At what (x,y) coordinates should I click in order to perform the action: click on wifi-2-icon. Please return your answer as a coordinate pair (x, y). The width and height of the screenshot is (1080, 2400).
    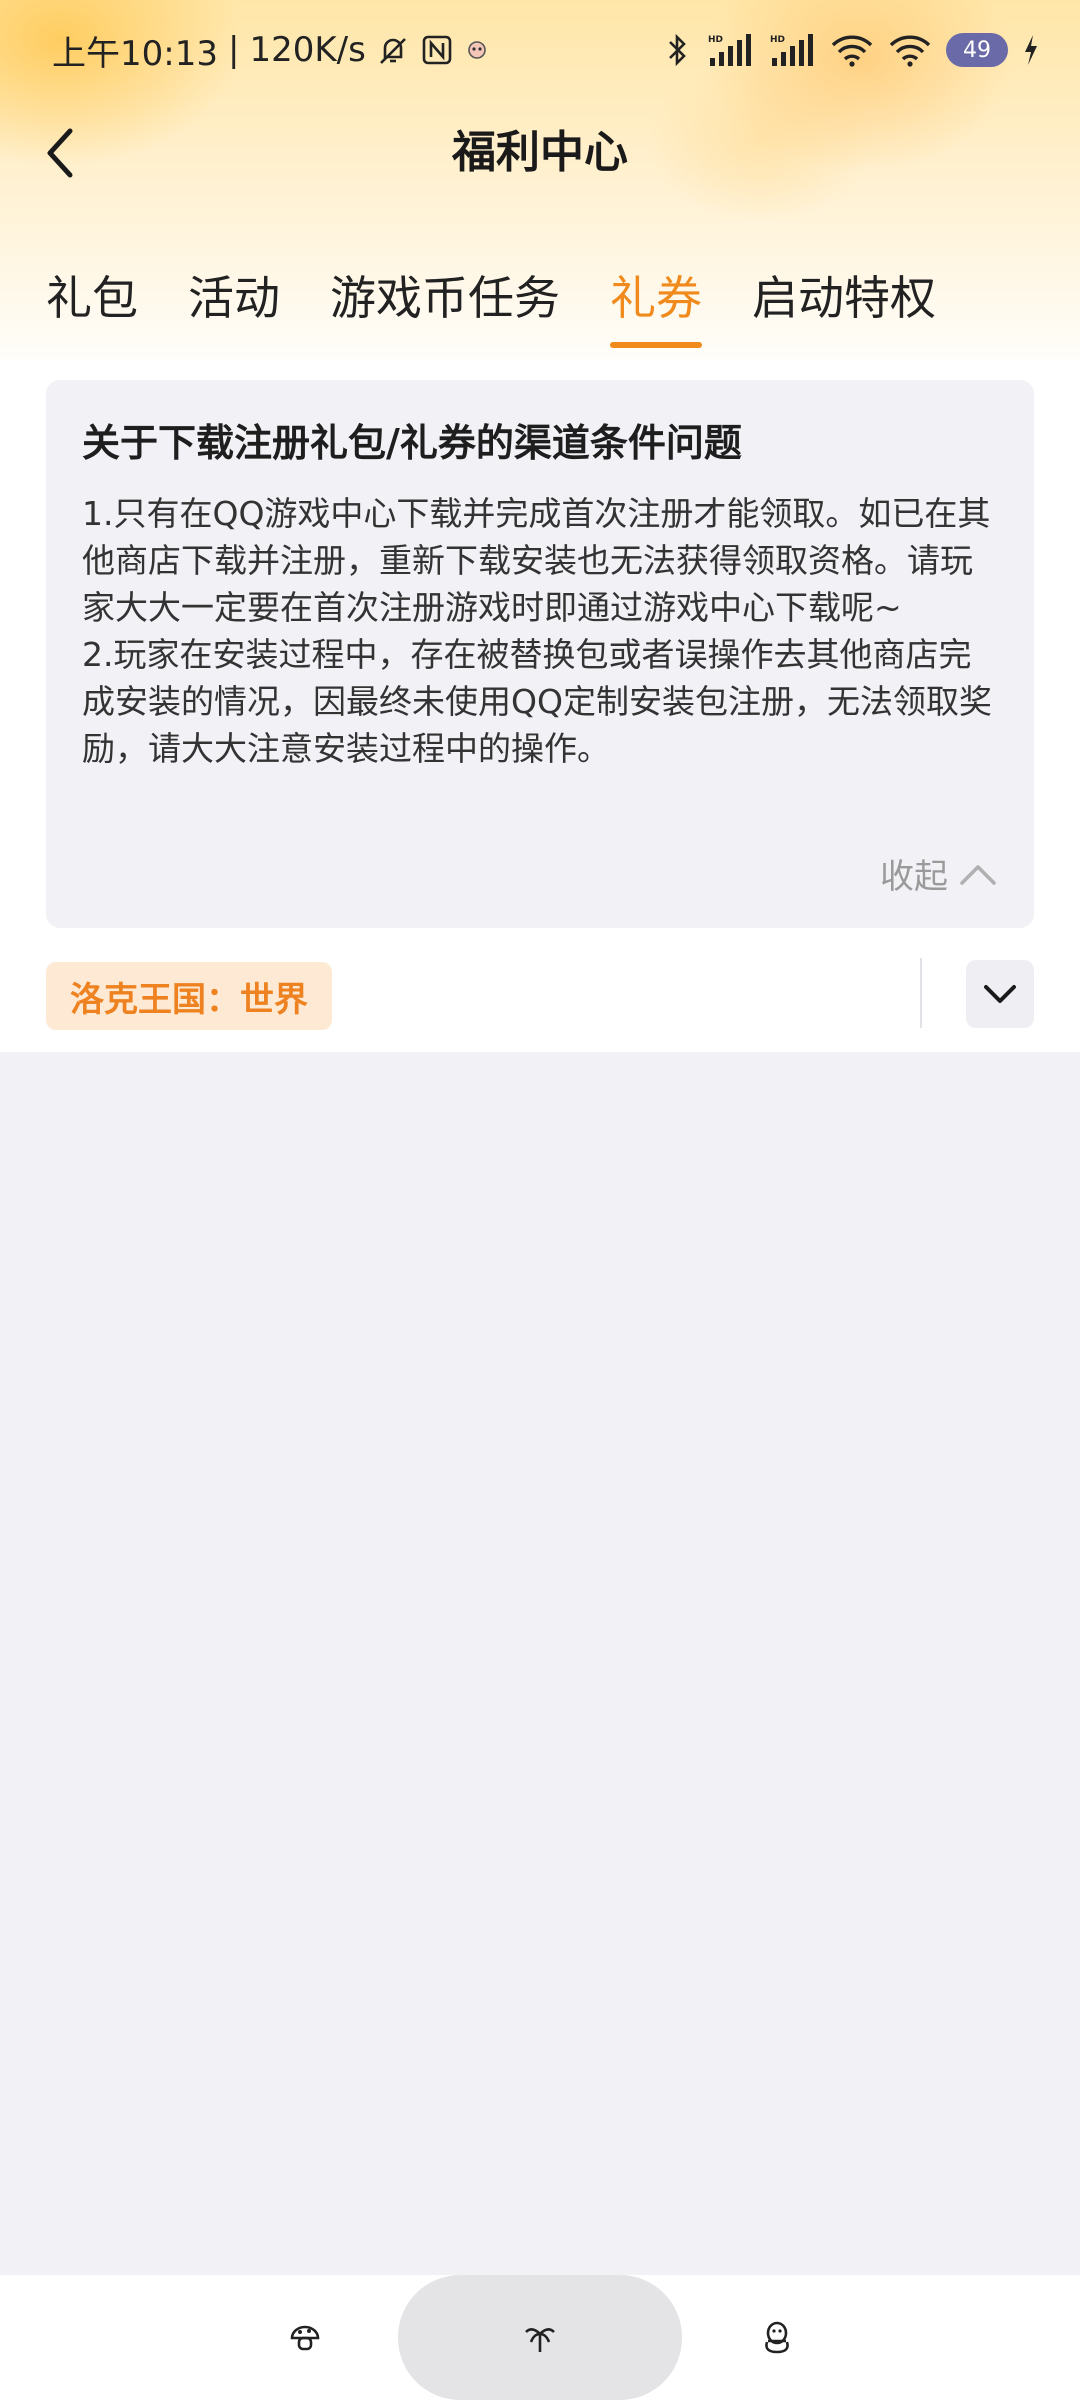
    Looking at the image, I should click on (910, 50).